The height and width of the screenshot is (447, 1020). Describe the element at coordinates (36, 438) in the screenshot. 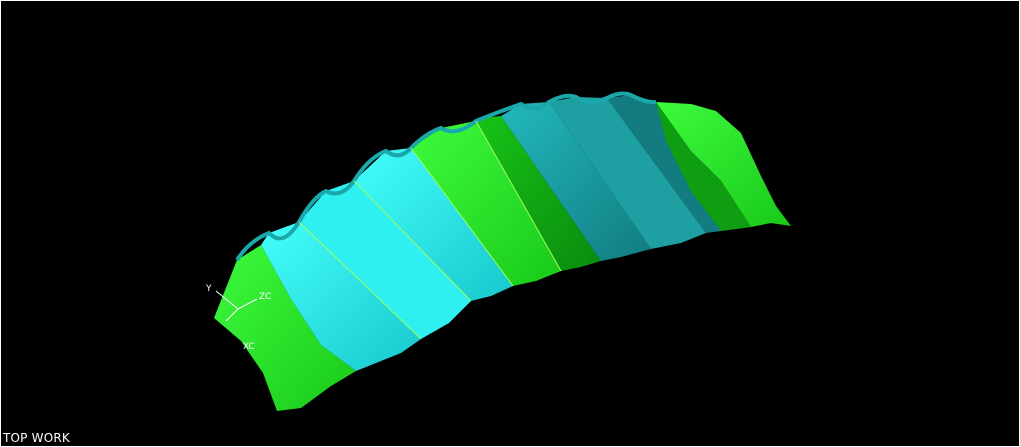

I see `view-name-label: TOP WORK` at that location.